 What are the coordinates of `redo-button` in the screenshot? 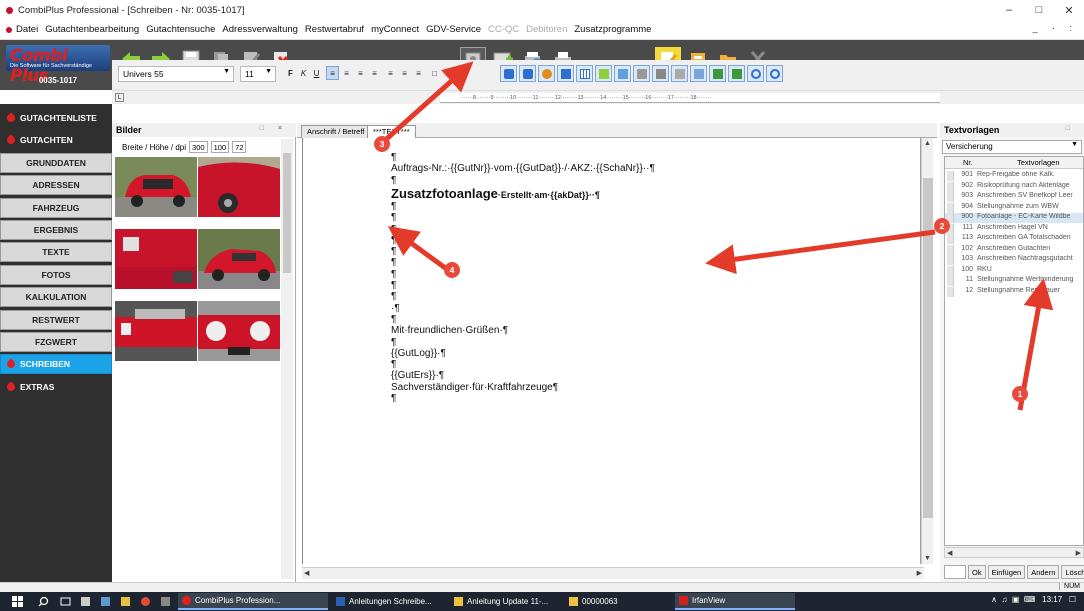 It's located at (527, 73).